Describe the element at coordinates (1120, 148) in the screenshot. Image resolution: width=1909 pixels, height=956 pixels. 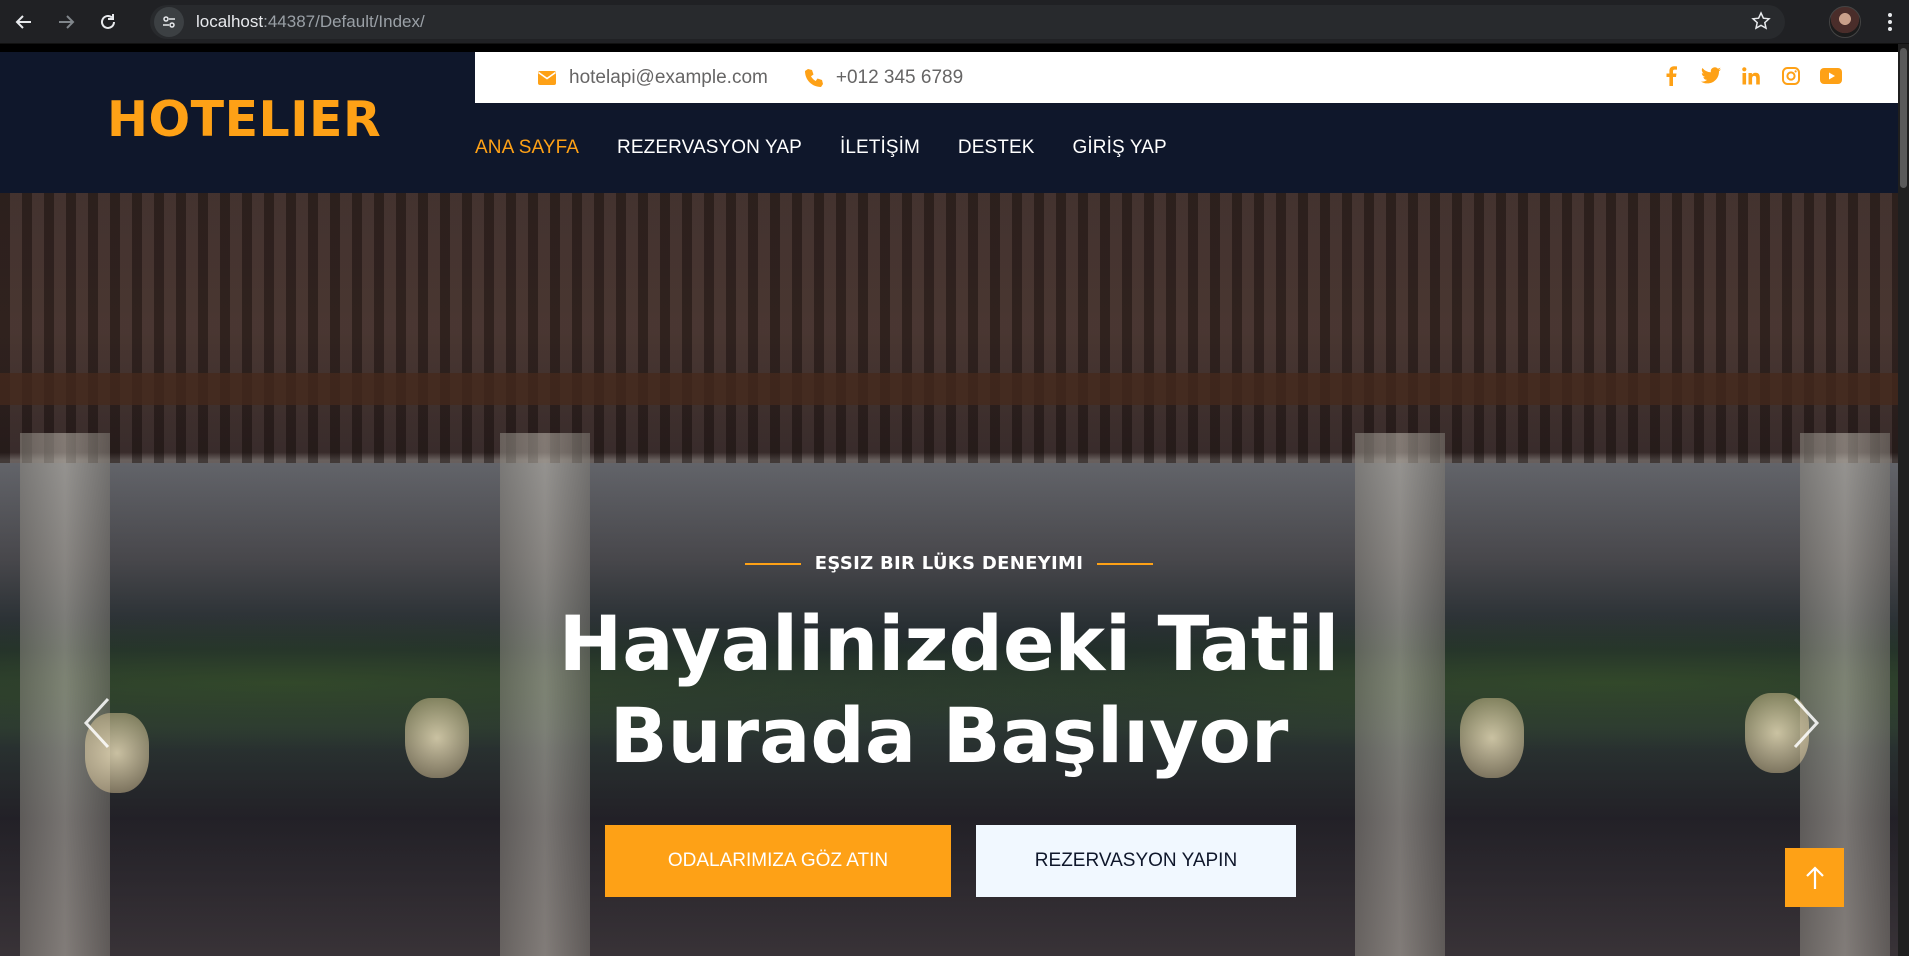
I see `nav-link-login: GİRİŞ YAP` at that location.